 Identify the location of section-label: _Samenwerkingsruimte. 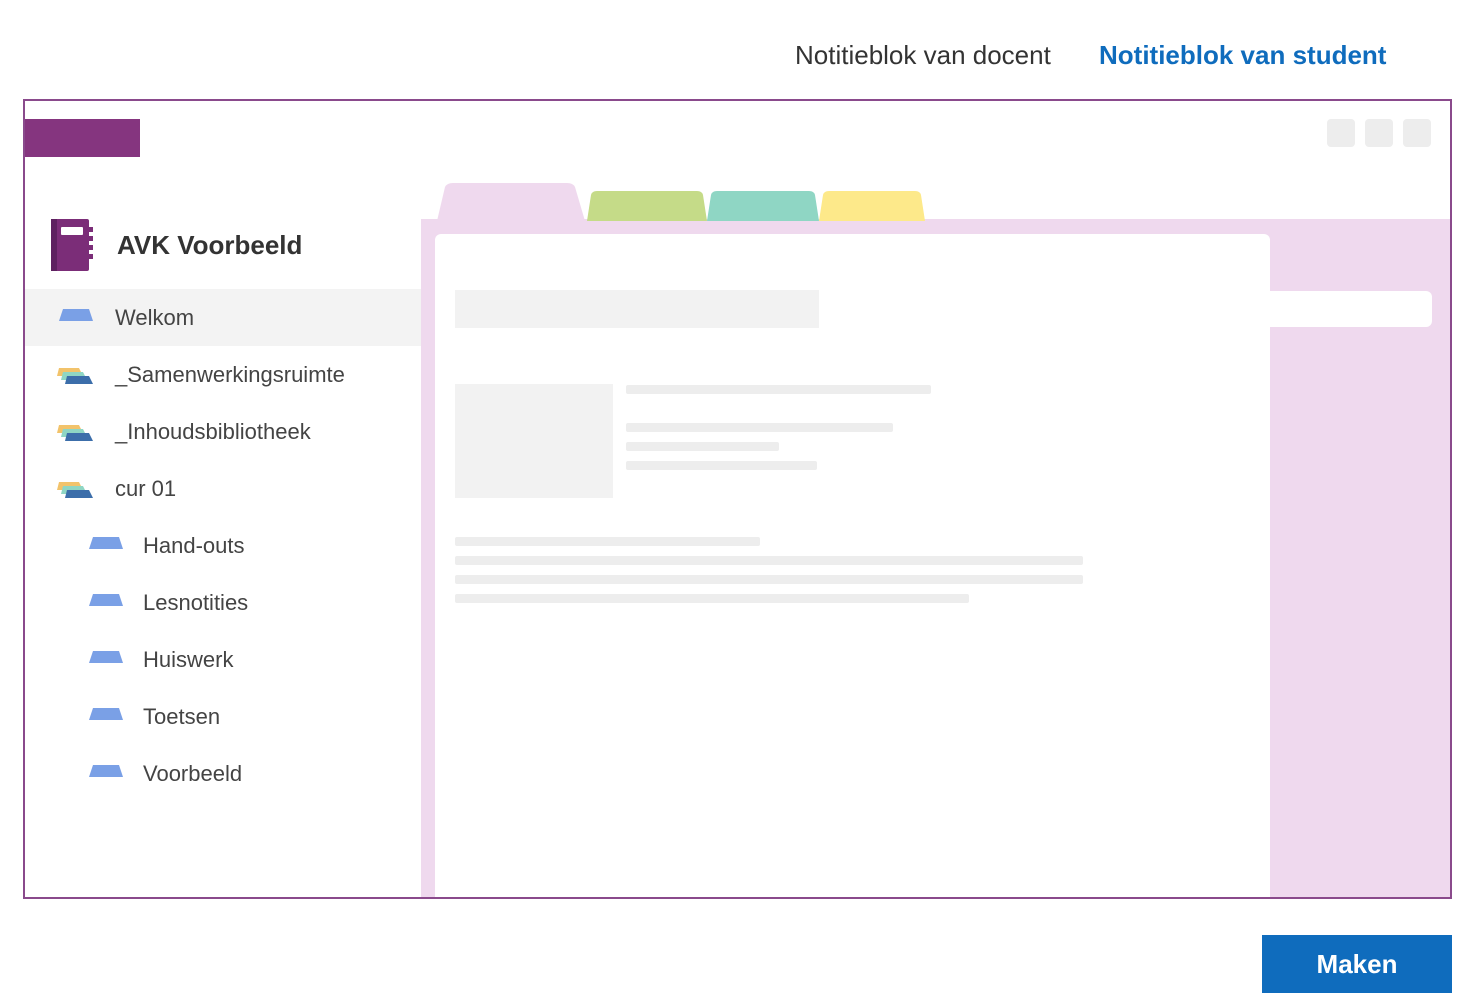
(230, 374).